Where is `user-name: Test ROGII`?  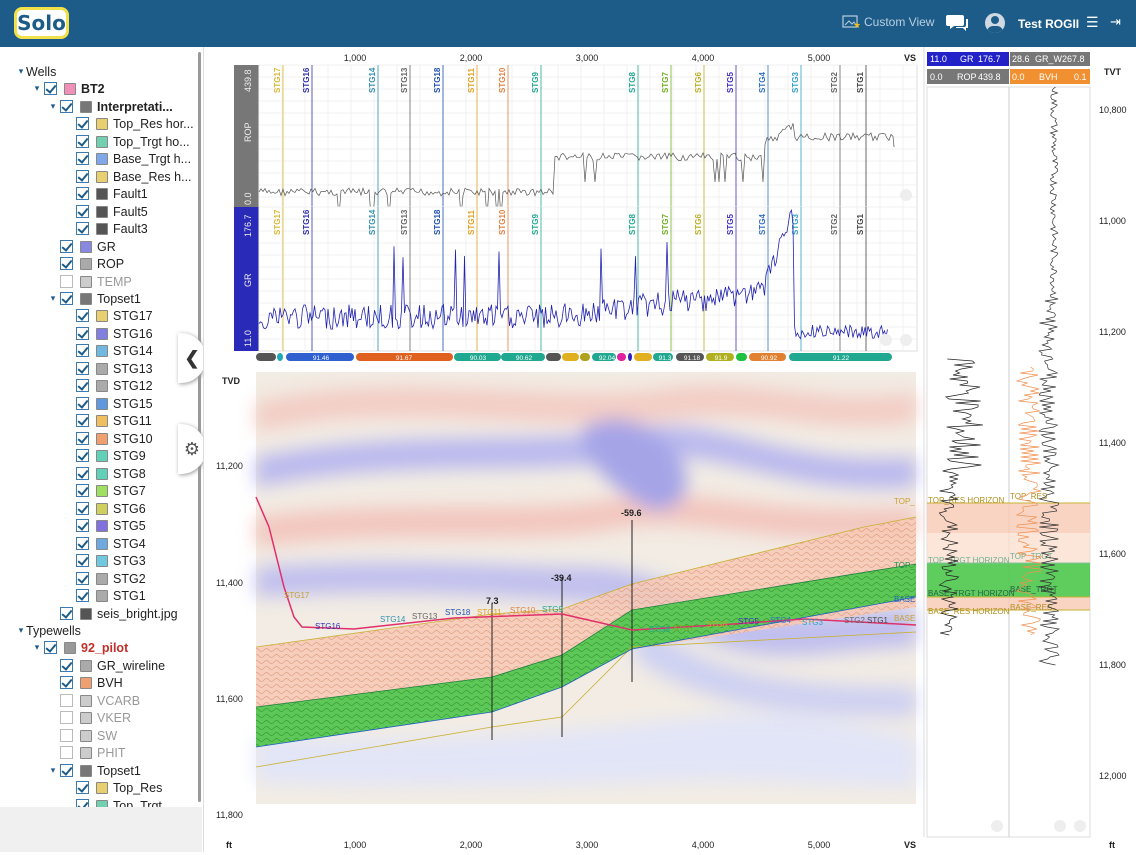
user-name: Test ROGII is located at coordinates (1048, 24).